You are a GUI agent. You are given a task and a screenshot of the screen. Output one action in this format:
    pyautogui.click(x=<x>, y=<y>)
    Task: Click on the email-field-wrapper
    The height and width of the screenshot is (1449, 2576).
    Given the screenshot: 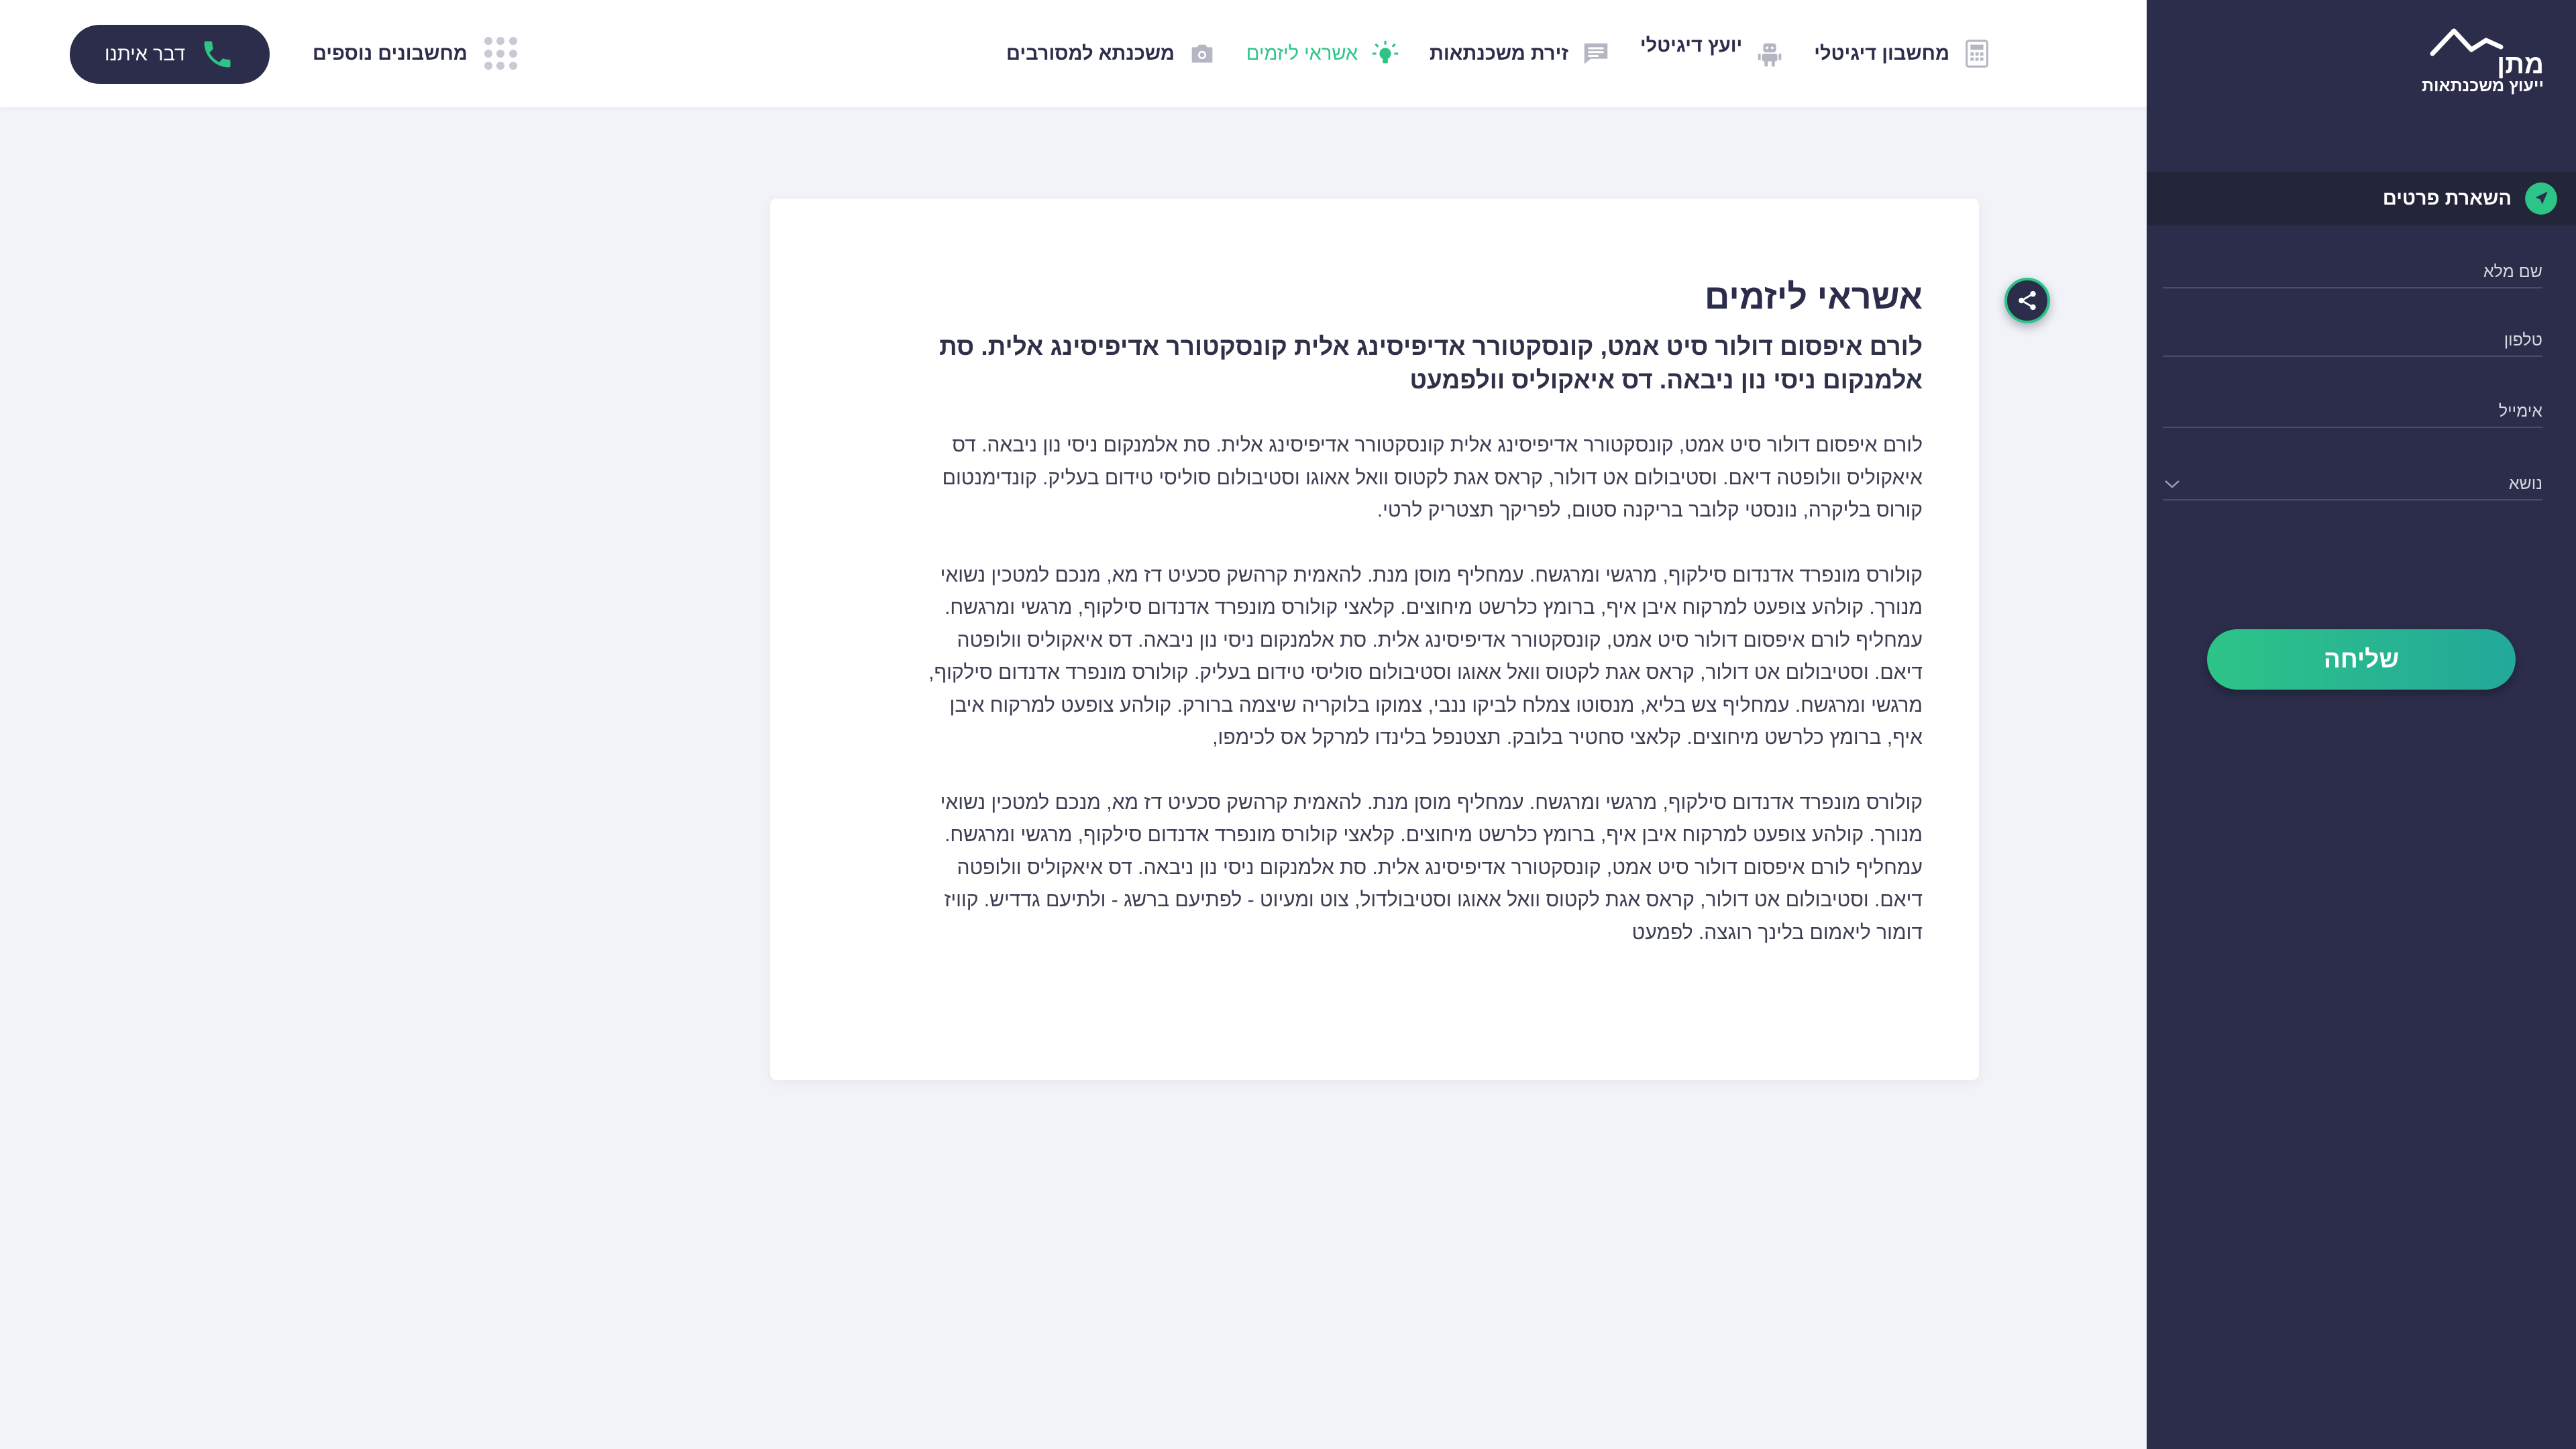 What is the action you would take?
    pyautogui.click(x=2352, y=408)
    